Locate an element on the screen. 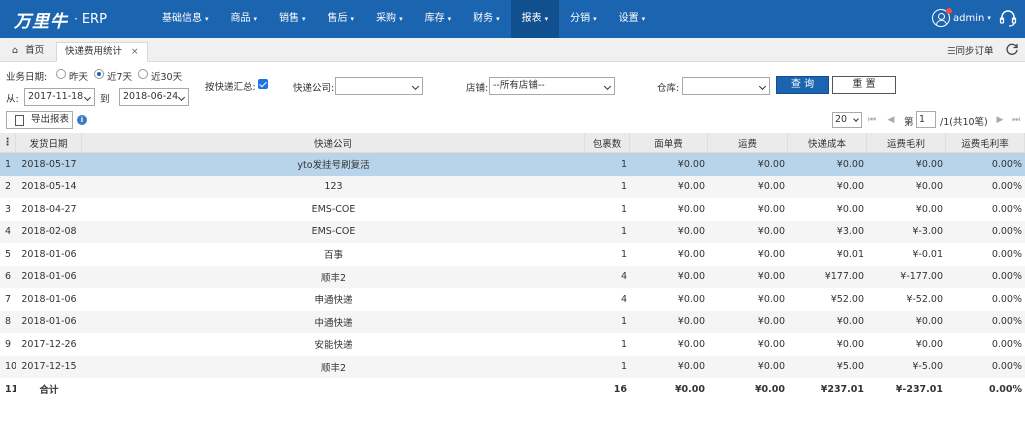  last-page-icon: ⏭ is located at coordinates (1016, 120).